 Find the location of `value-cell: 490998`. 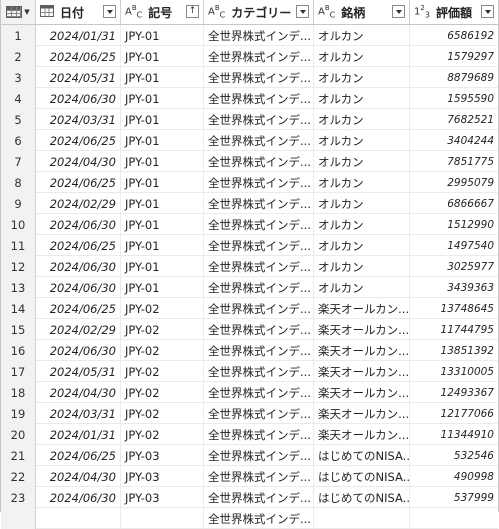

value-cell: 490998 is located at coordinates (454, 476).